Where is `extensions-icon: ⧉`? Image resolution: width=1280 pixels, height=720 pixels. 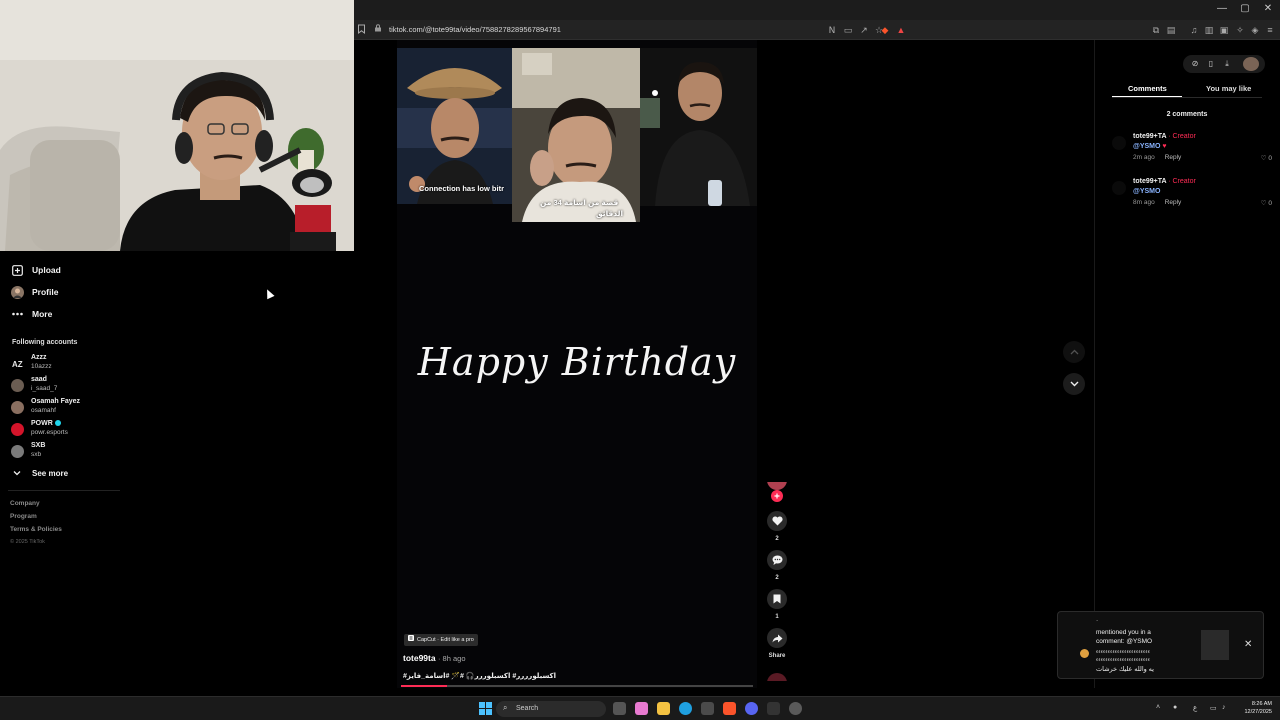 extensions-icon: ⧉ is located at coordinates (1156, 30).